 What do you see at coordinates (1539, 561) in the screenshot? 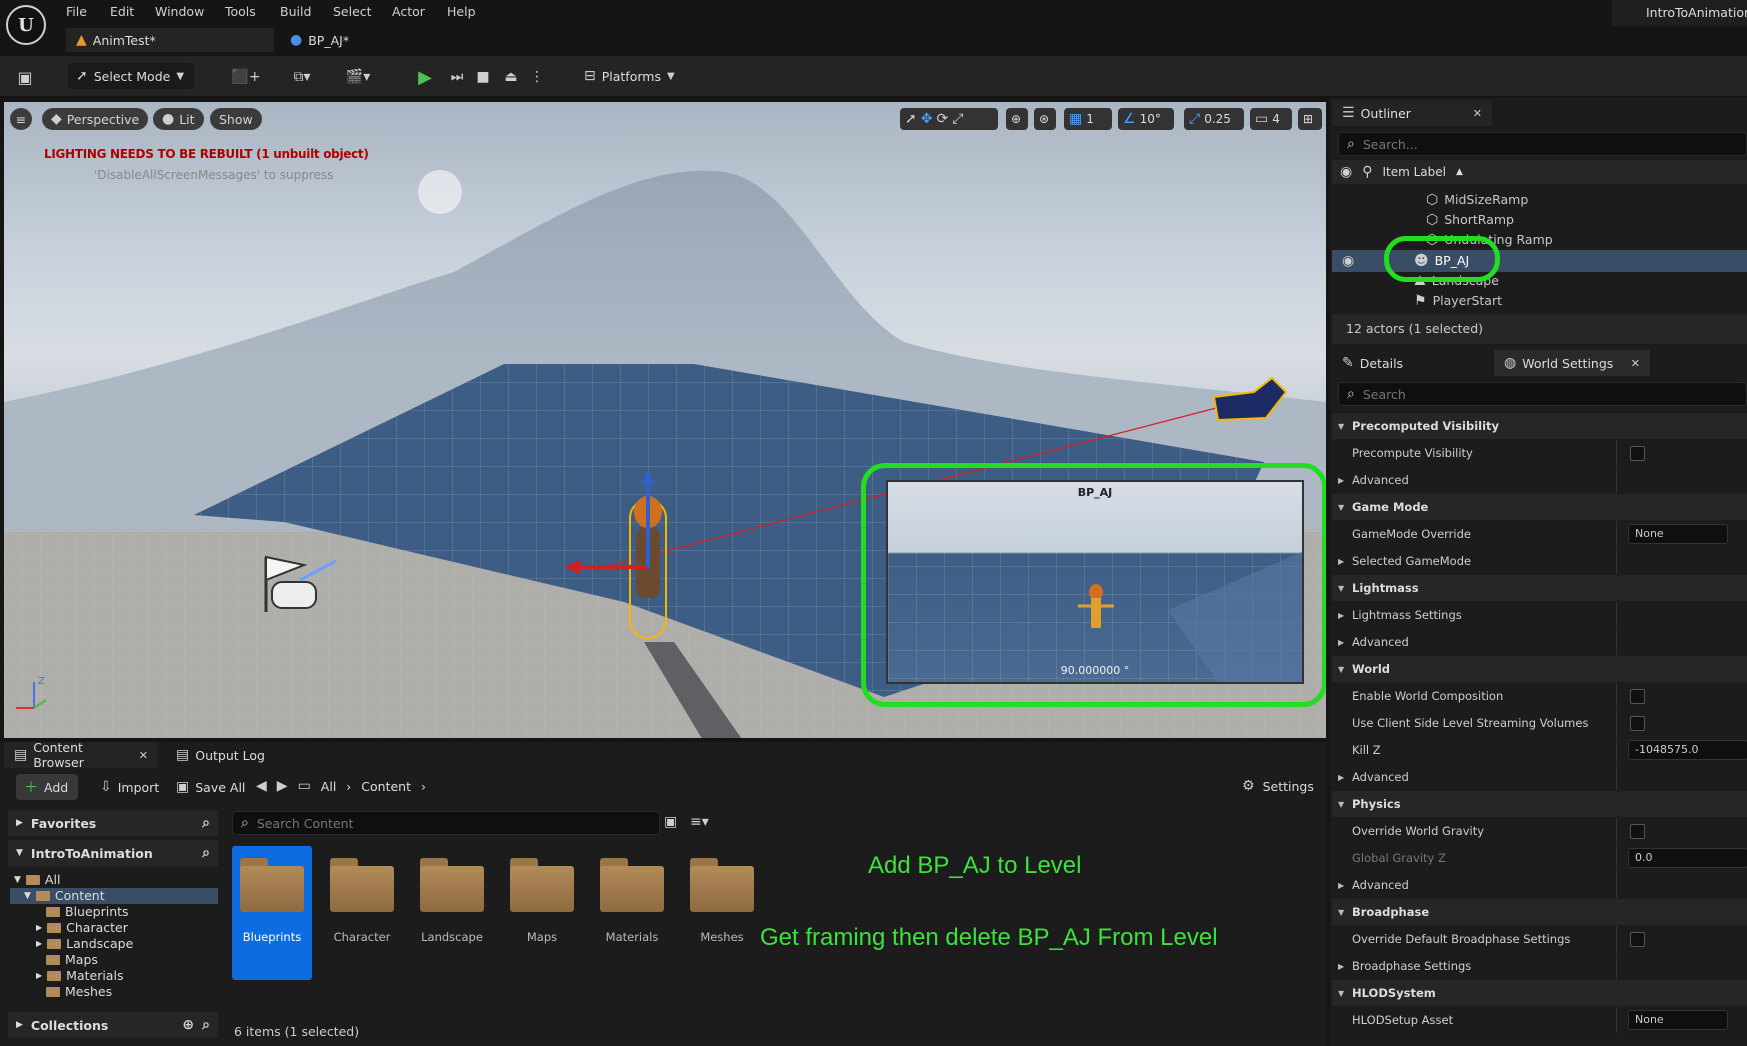
I see `details-property-row: ▶ Selected GameMode` at bounding box center [1539, 561].